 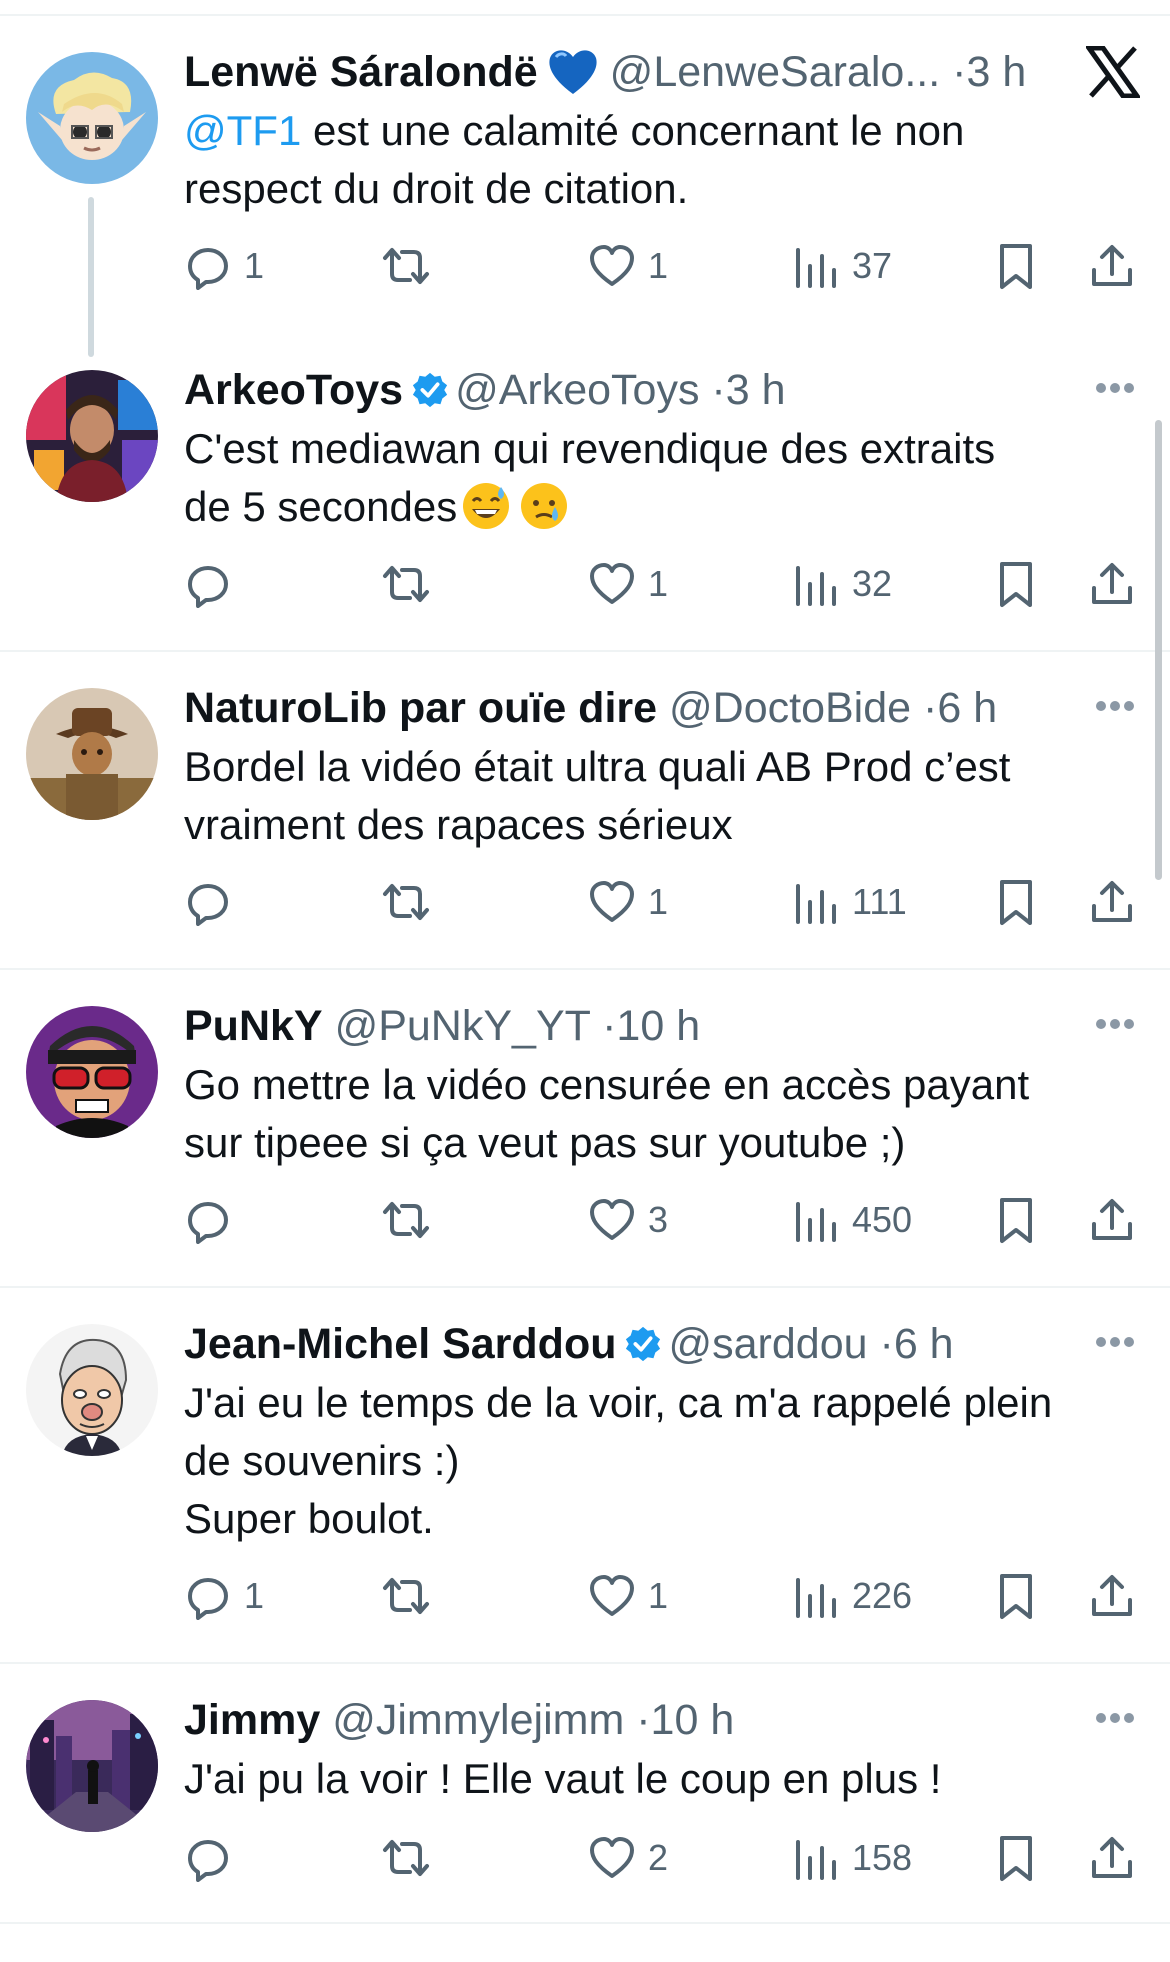 I want to click on views-button: 158, so click(x=852, y=1858).